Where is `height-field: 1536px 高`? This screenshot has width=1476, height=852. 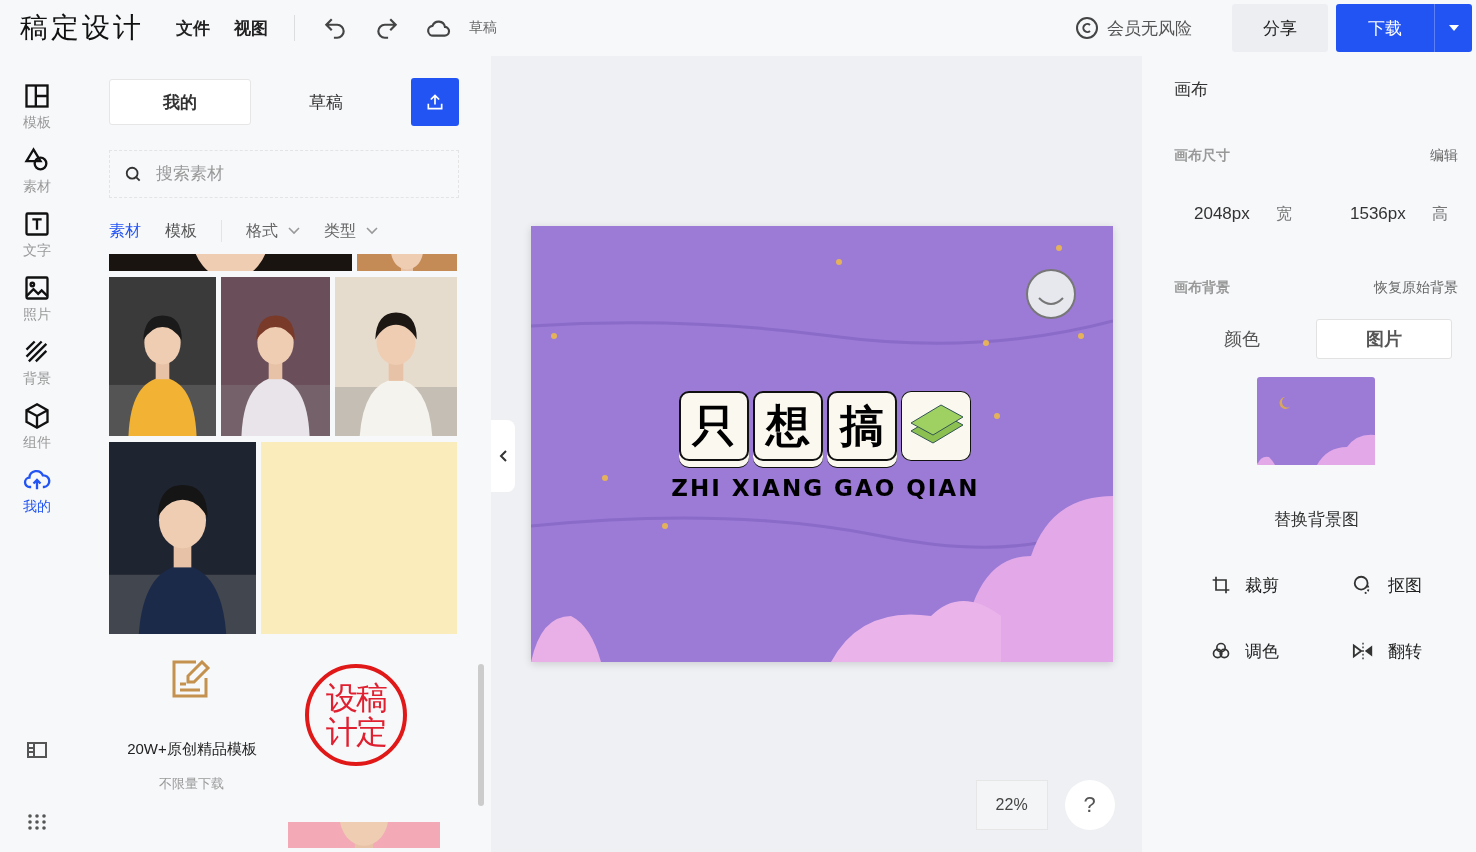 height-field: 1536px 高 is located at coordinates (1394, 214).